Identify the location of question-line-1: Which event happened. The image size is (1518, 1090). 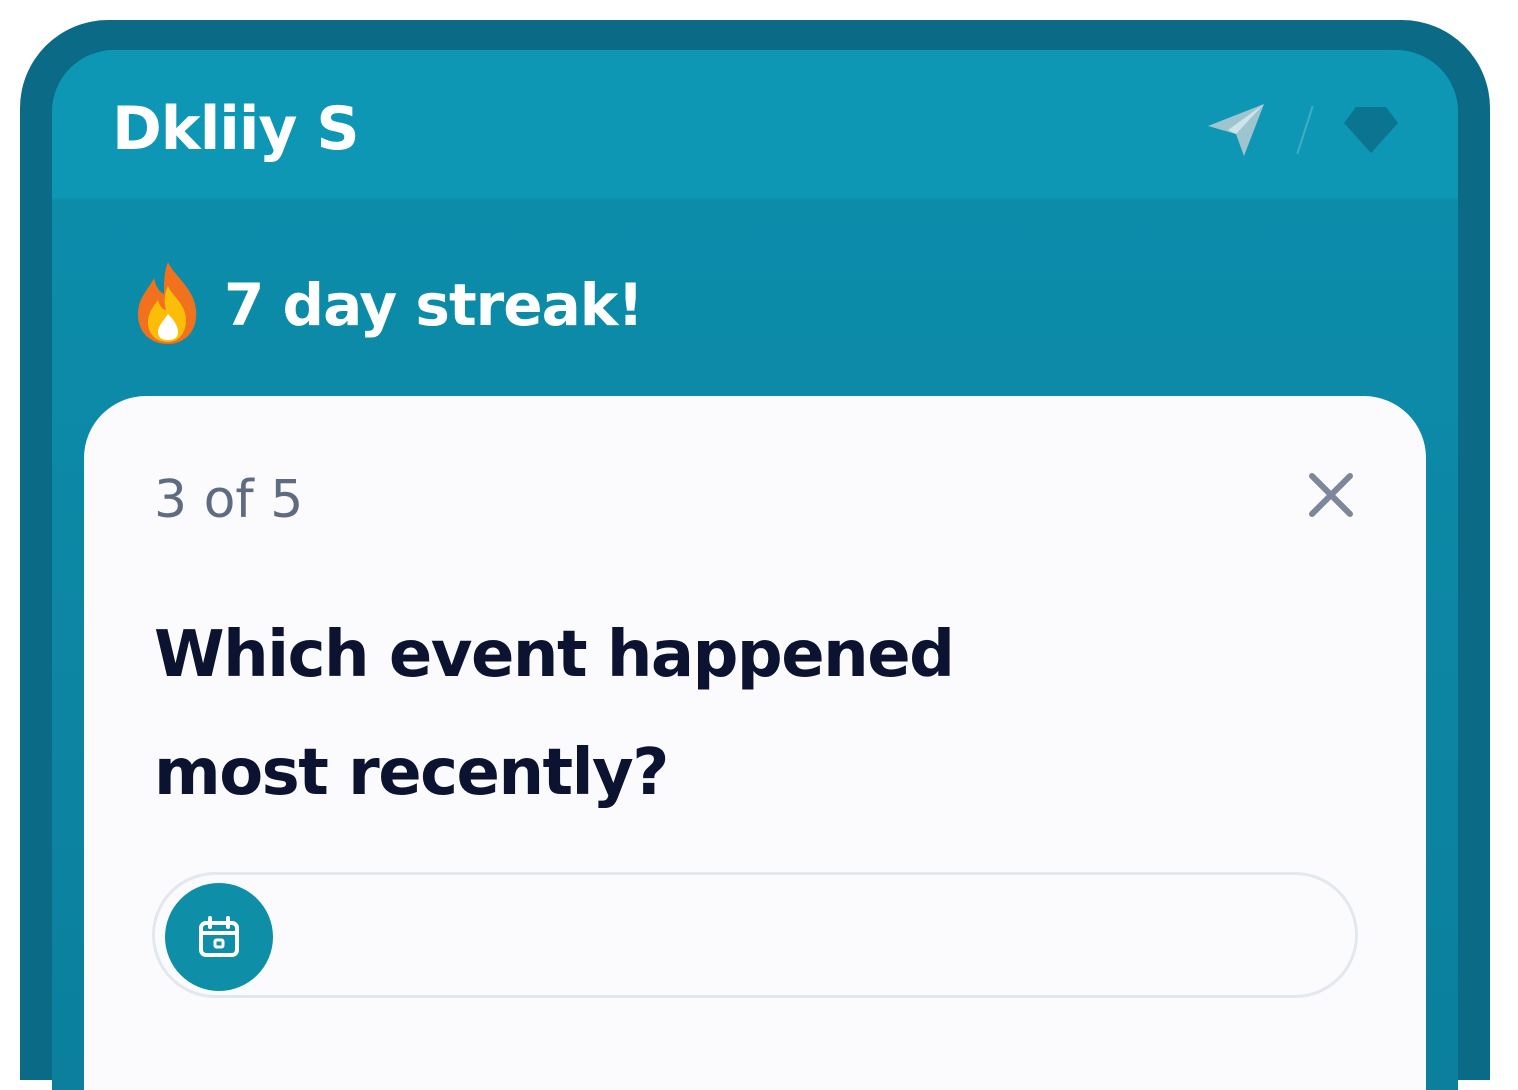
(554, 655).